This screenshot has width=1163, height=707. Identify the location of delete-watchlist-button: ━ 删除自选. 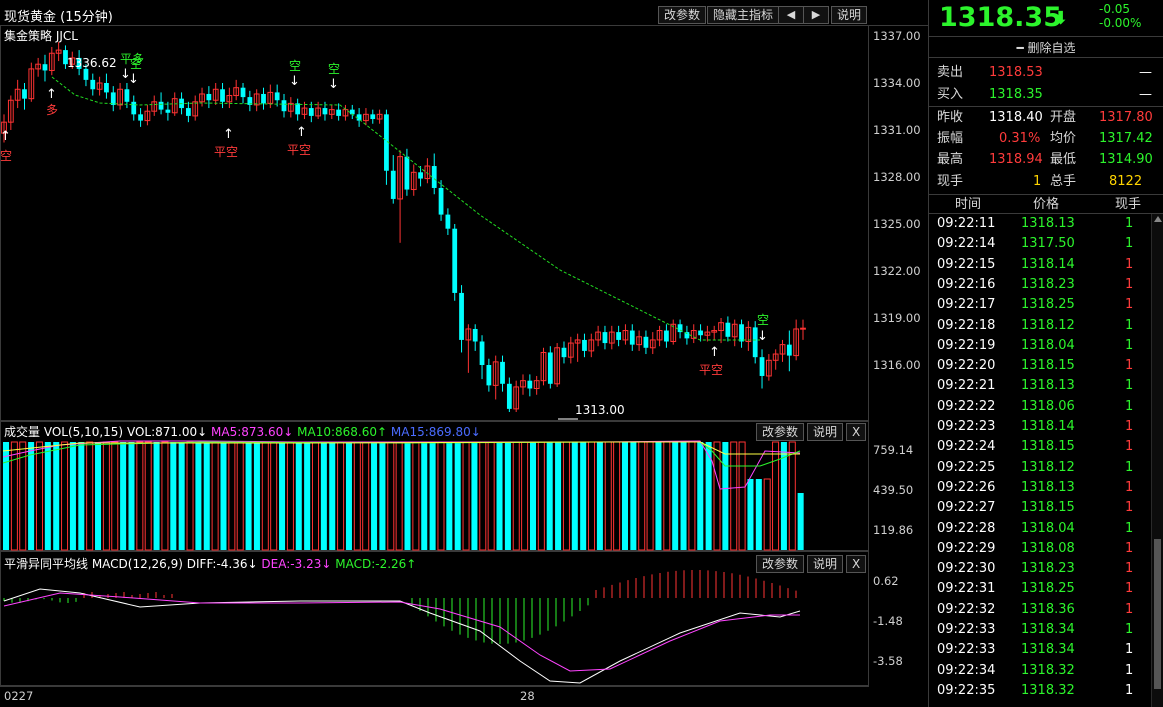
(1046, 47).